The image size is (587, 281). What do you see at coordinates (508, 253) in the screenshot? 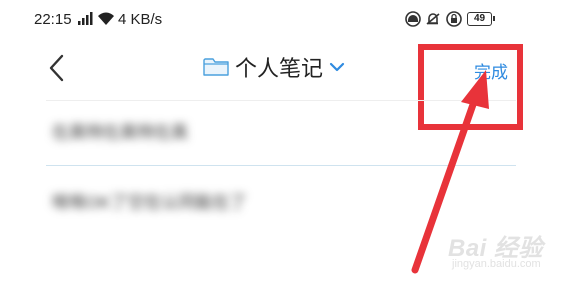
I see `watermark: Bai 经验 jingyan.baidu.com` at bounding box center [508, 253].